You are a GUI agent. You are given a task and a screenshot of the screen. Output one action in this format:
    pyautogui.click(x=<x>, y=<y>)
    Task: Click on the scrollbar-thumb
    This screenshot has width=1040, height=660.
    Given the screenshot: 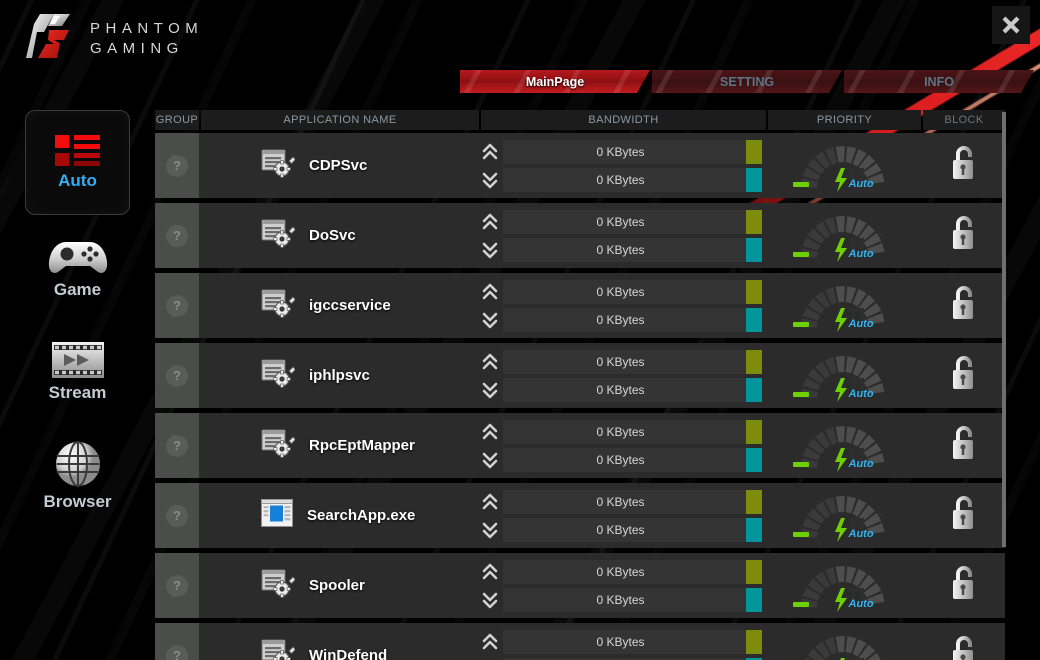 What is the action you would take?
    pyautogui.click(x=1004, y=329)
    